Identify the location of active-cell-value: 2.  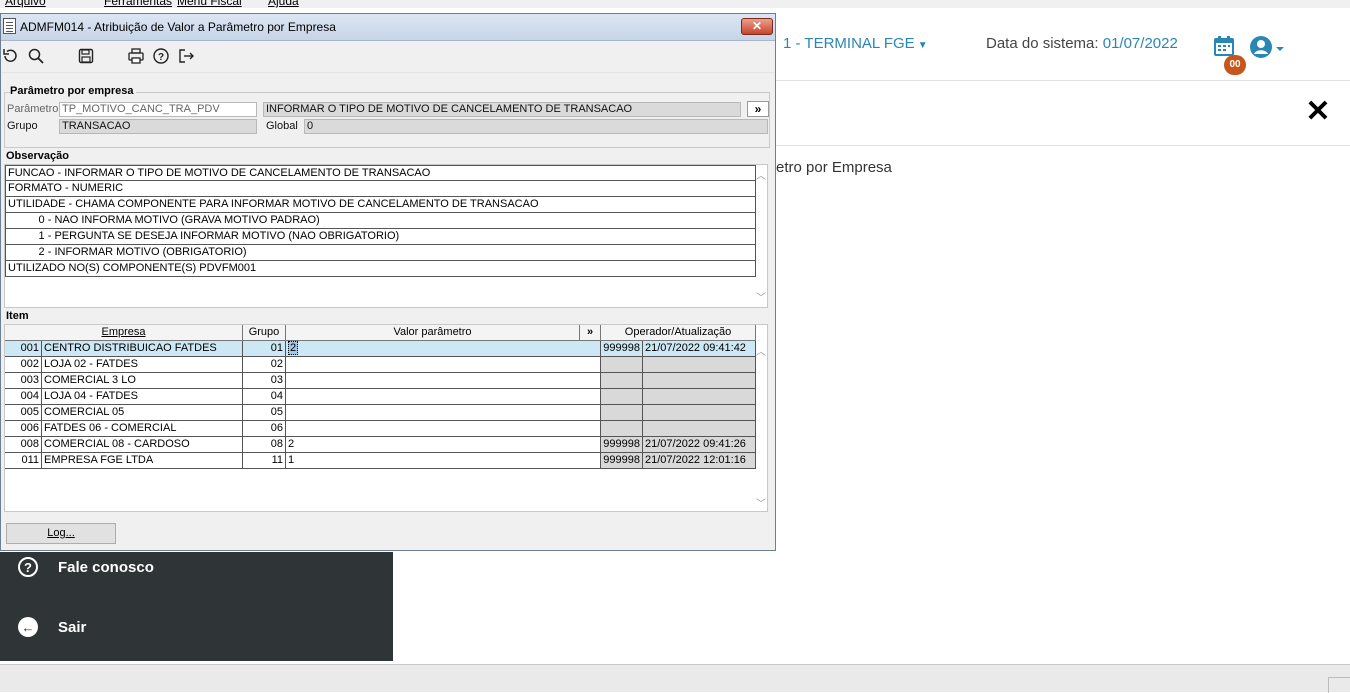
(293, 348).